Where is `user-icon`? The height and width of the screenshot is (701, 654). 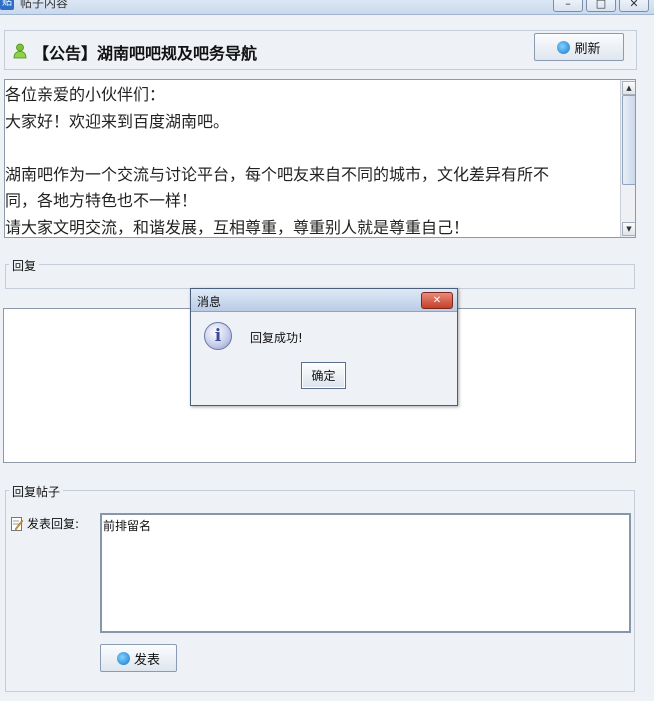
user-icon is located at coordinates (20, 51).